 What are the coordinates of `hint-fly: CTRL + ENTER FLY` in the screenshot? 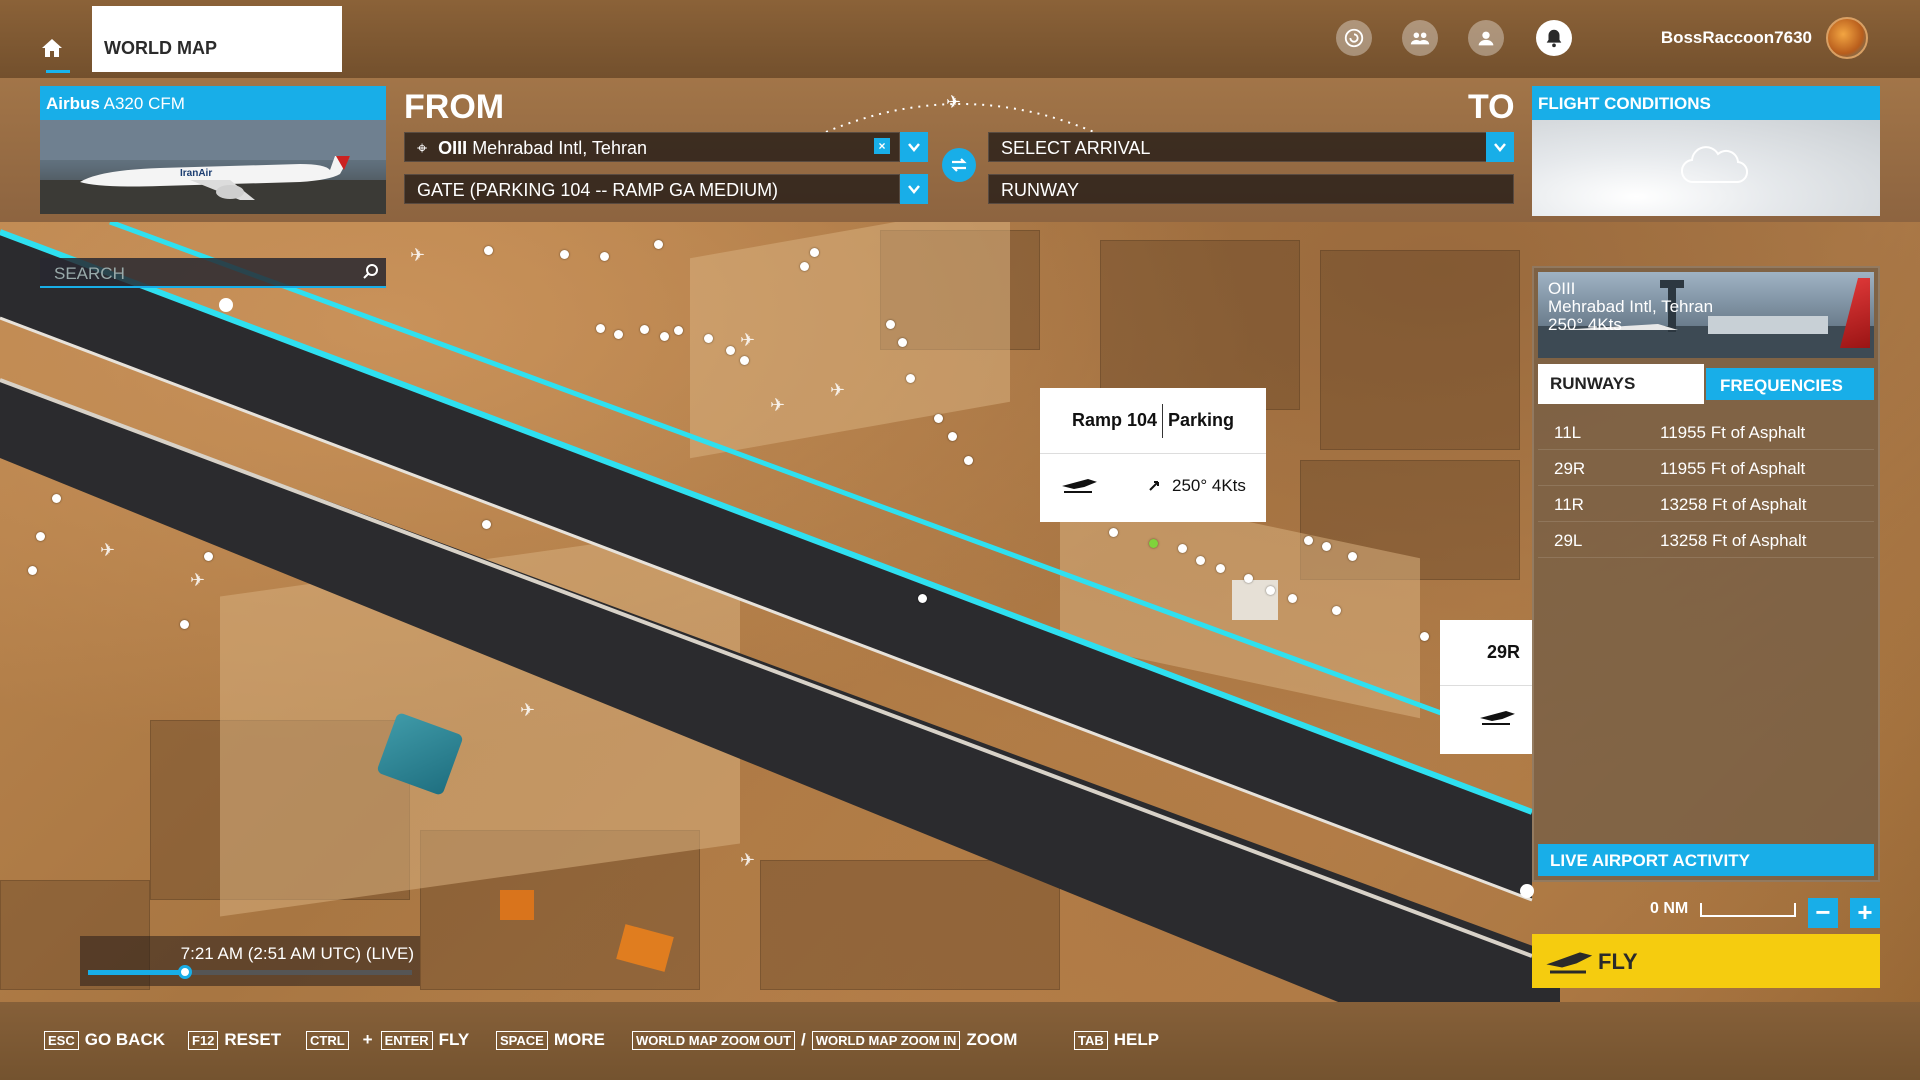 It's located at (387, 1040).